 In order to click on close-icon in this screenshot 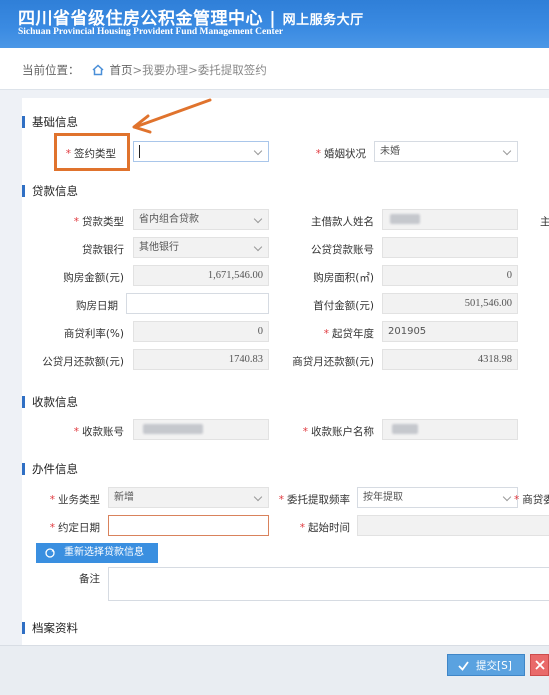, I will do `click(540, 665)`.